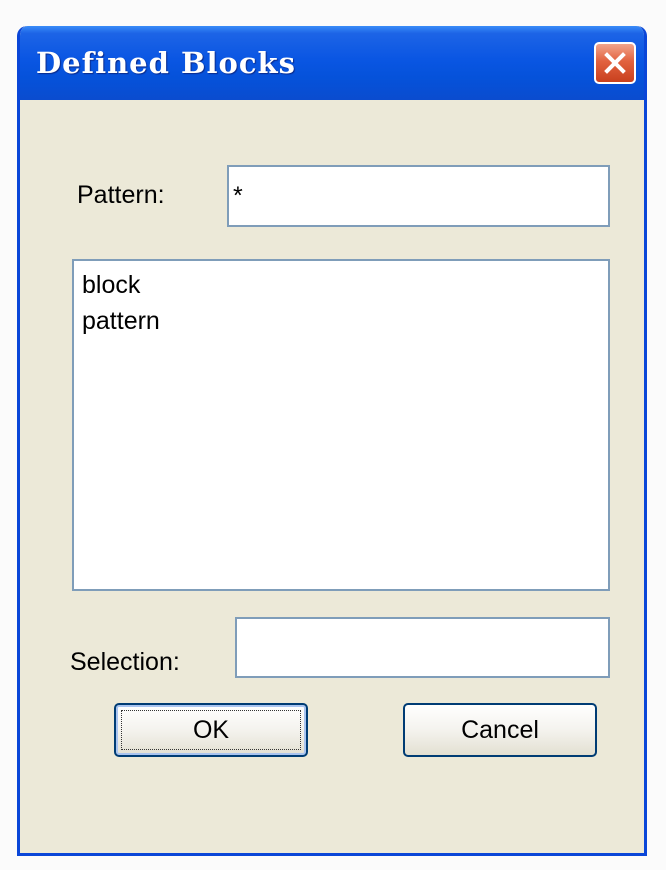 The height and width of the screenshot is (870, 666). I want to click on ok-button: OK, so click(211, 730).